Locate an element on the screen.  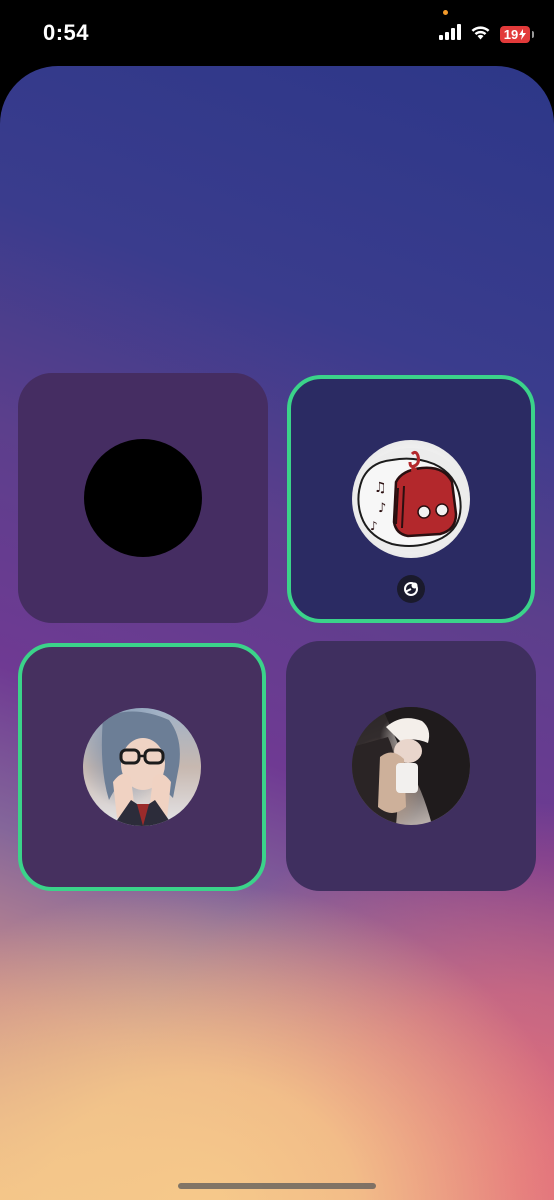
screen-share-icon is located at coordinates (411, 589).